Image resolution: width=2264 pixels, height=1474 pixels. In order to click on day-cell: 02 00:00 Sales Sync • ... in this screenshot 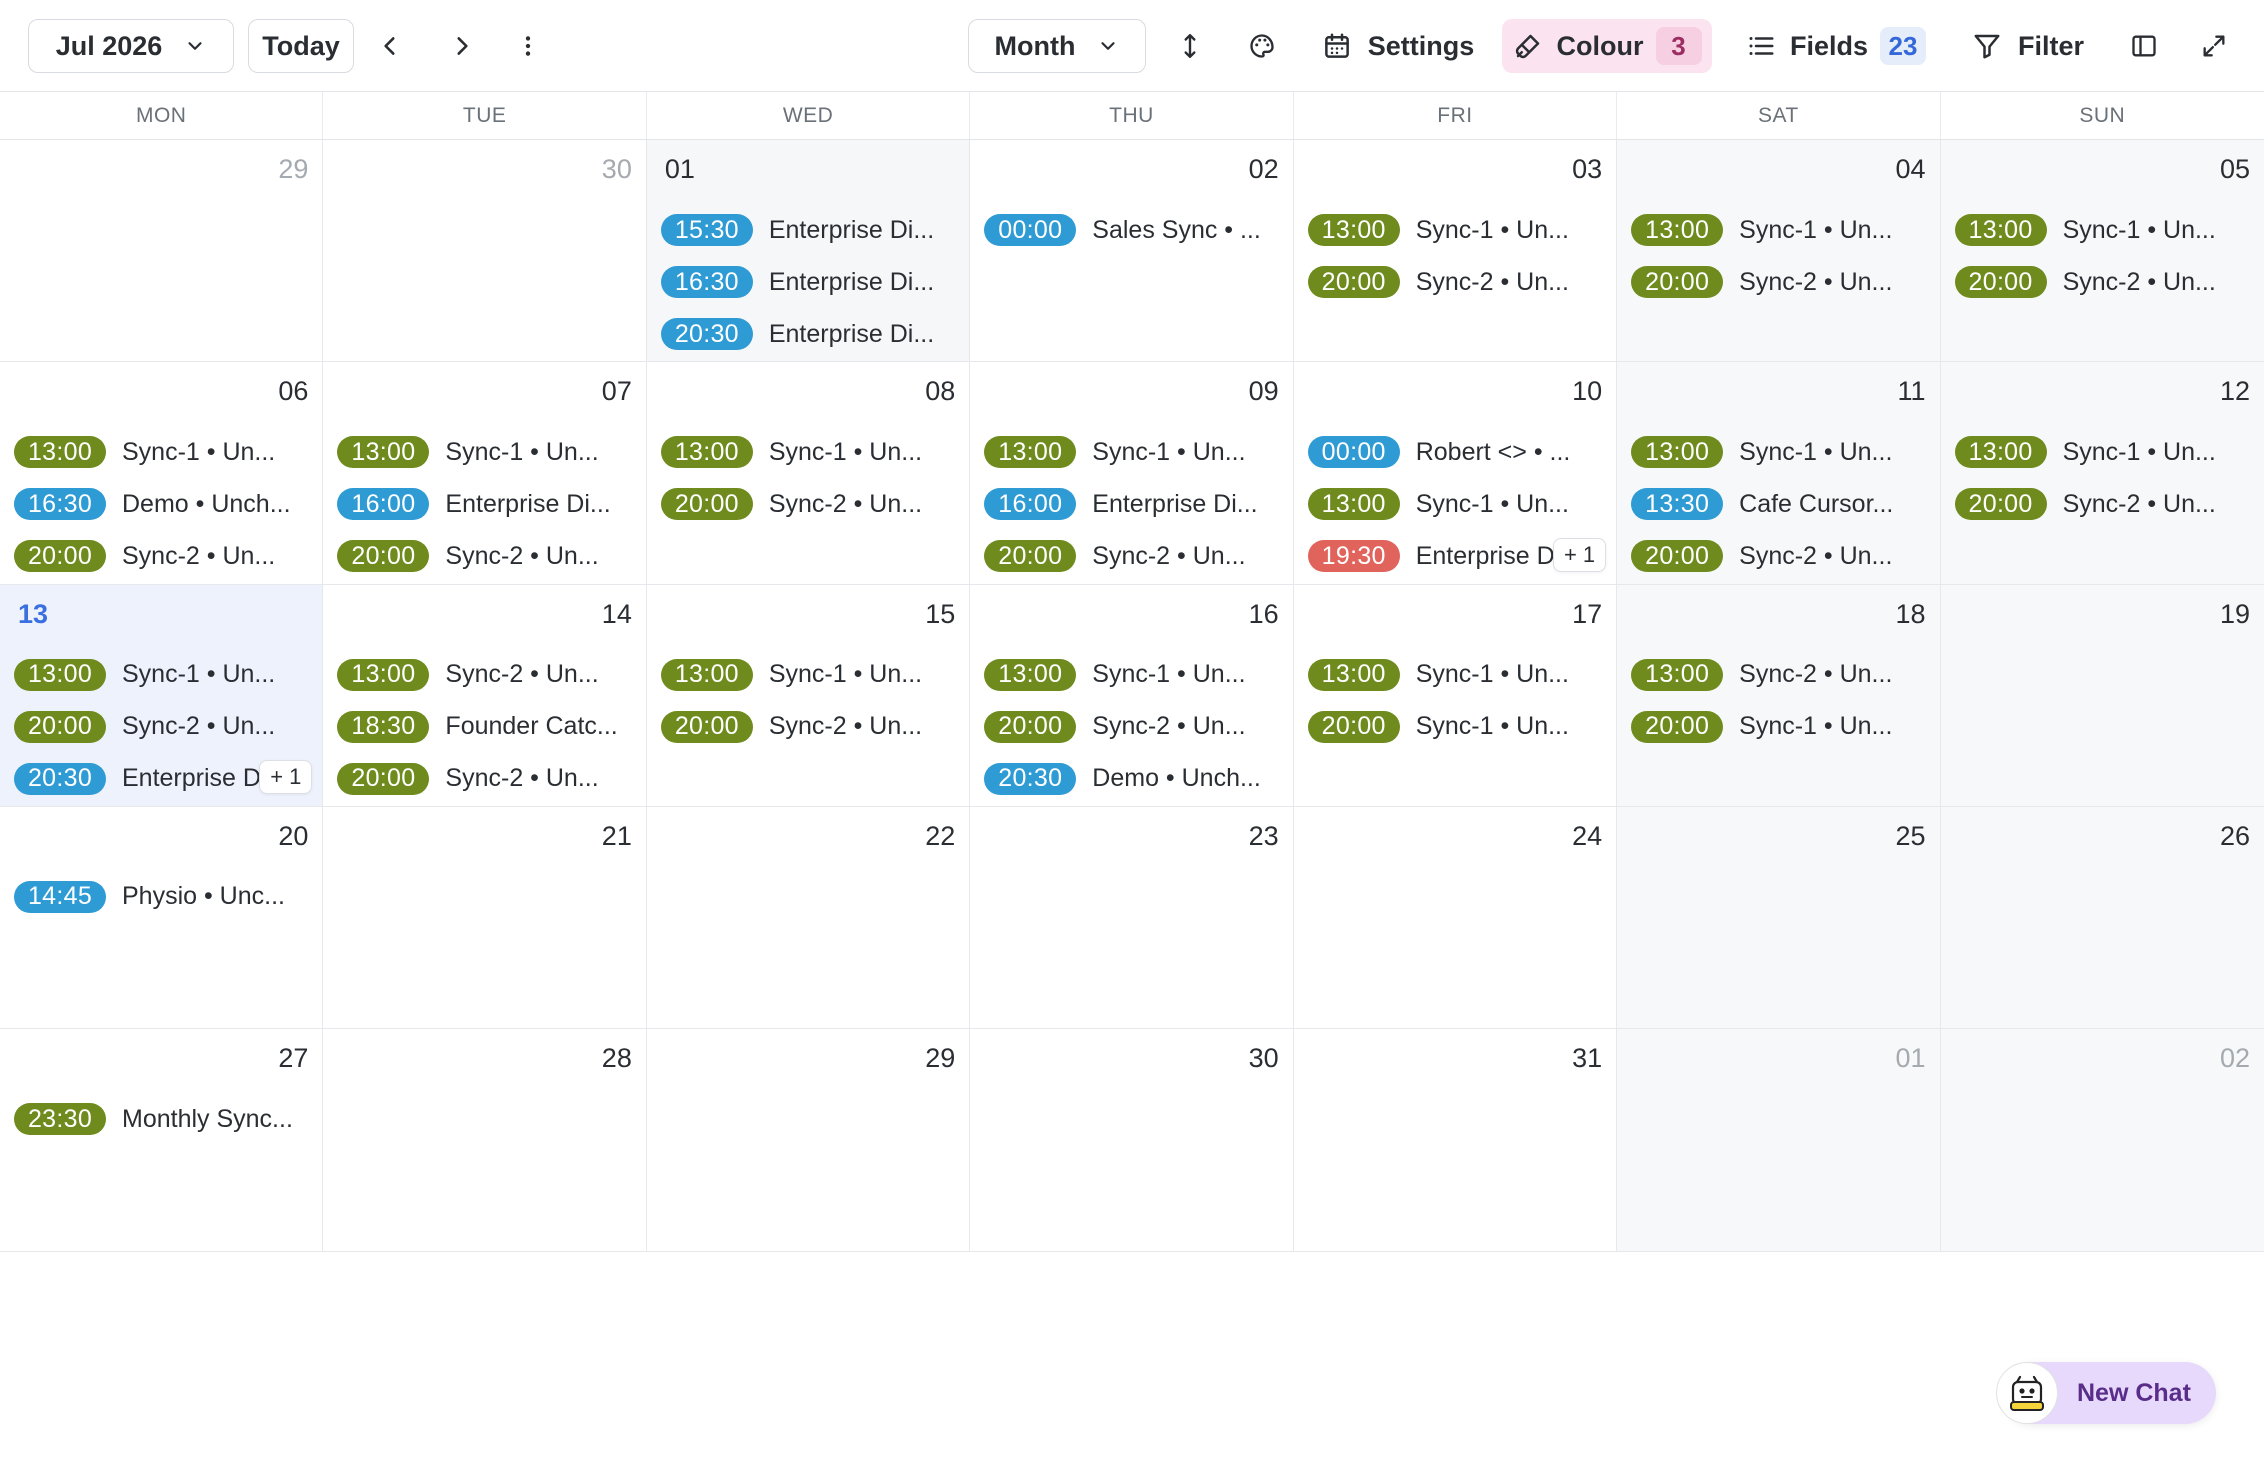, I will do `click(1132, 251)`.